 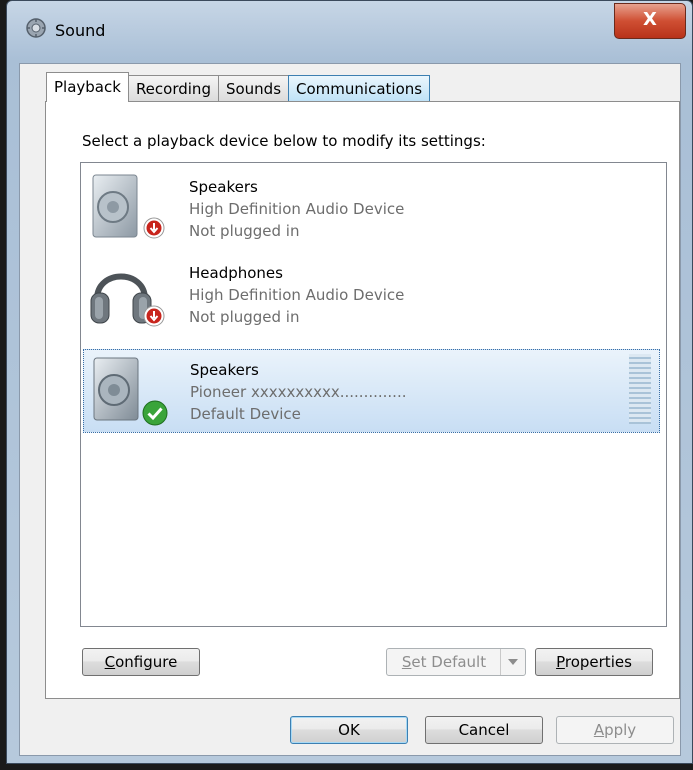 What do you see at coordinates (560, 662) in the screenshot?
I see `properties-accel: P` at bounding box center [560, 662].